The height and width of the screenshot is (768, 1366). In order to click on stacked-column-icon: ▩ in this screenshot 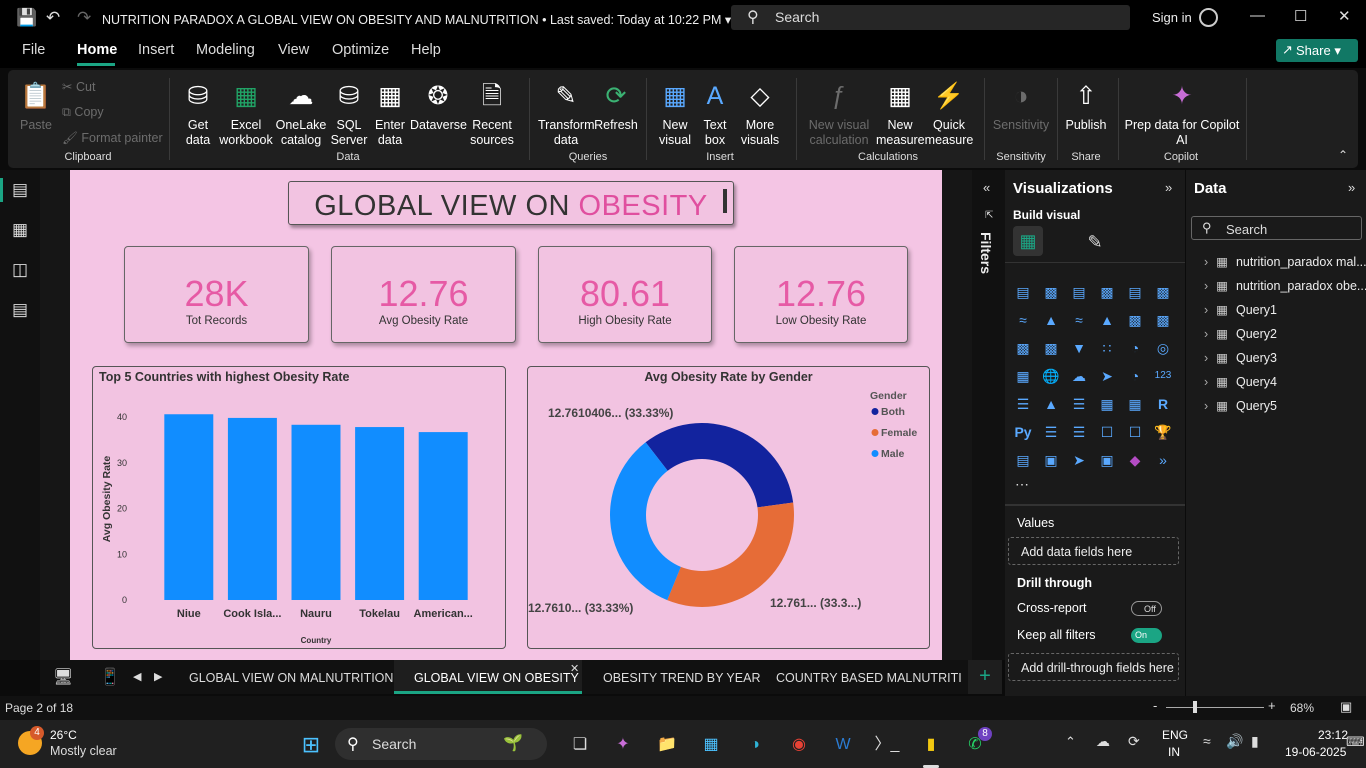, I will do `click(1051, 292)`.